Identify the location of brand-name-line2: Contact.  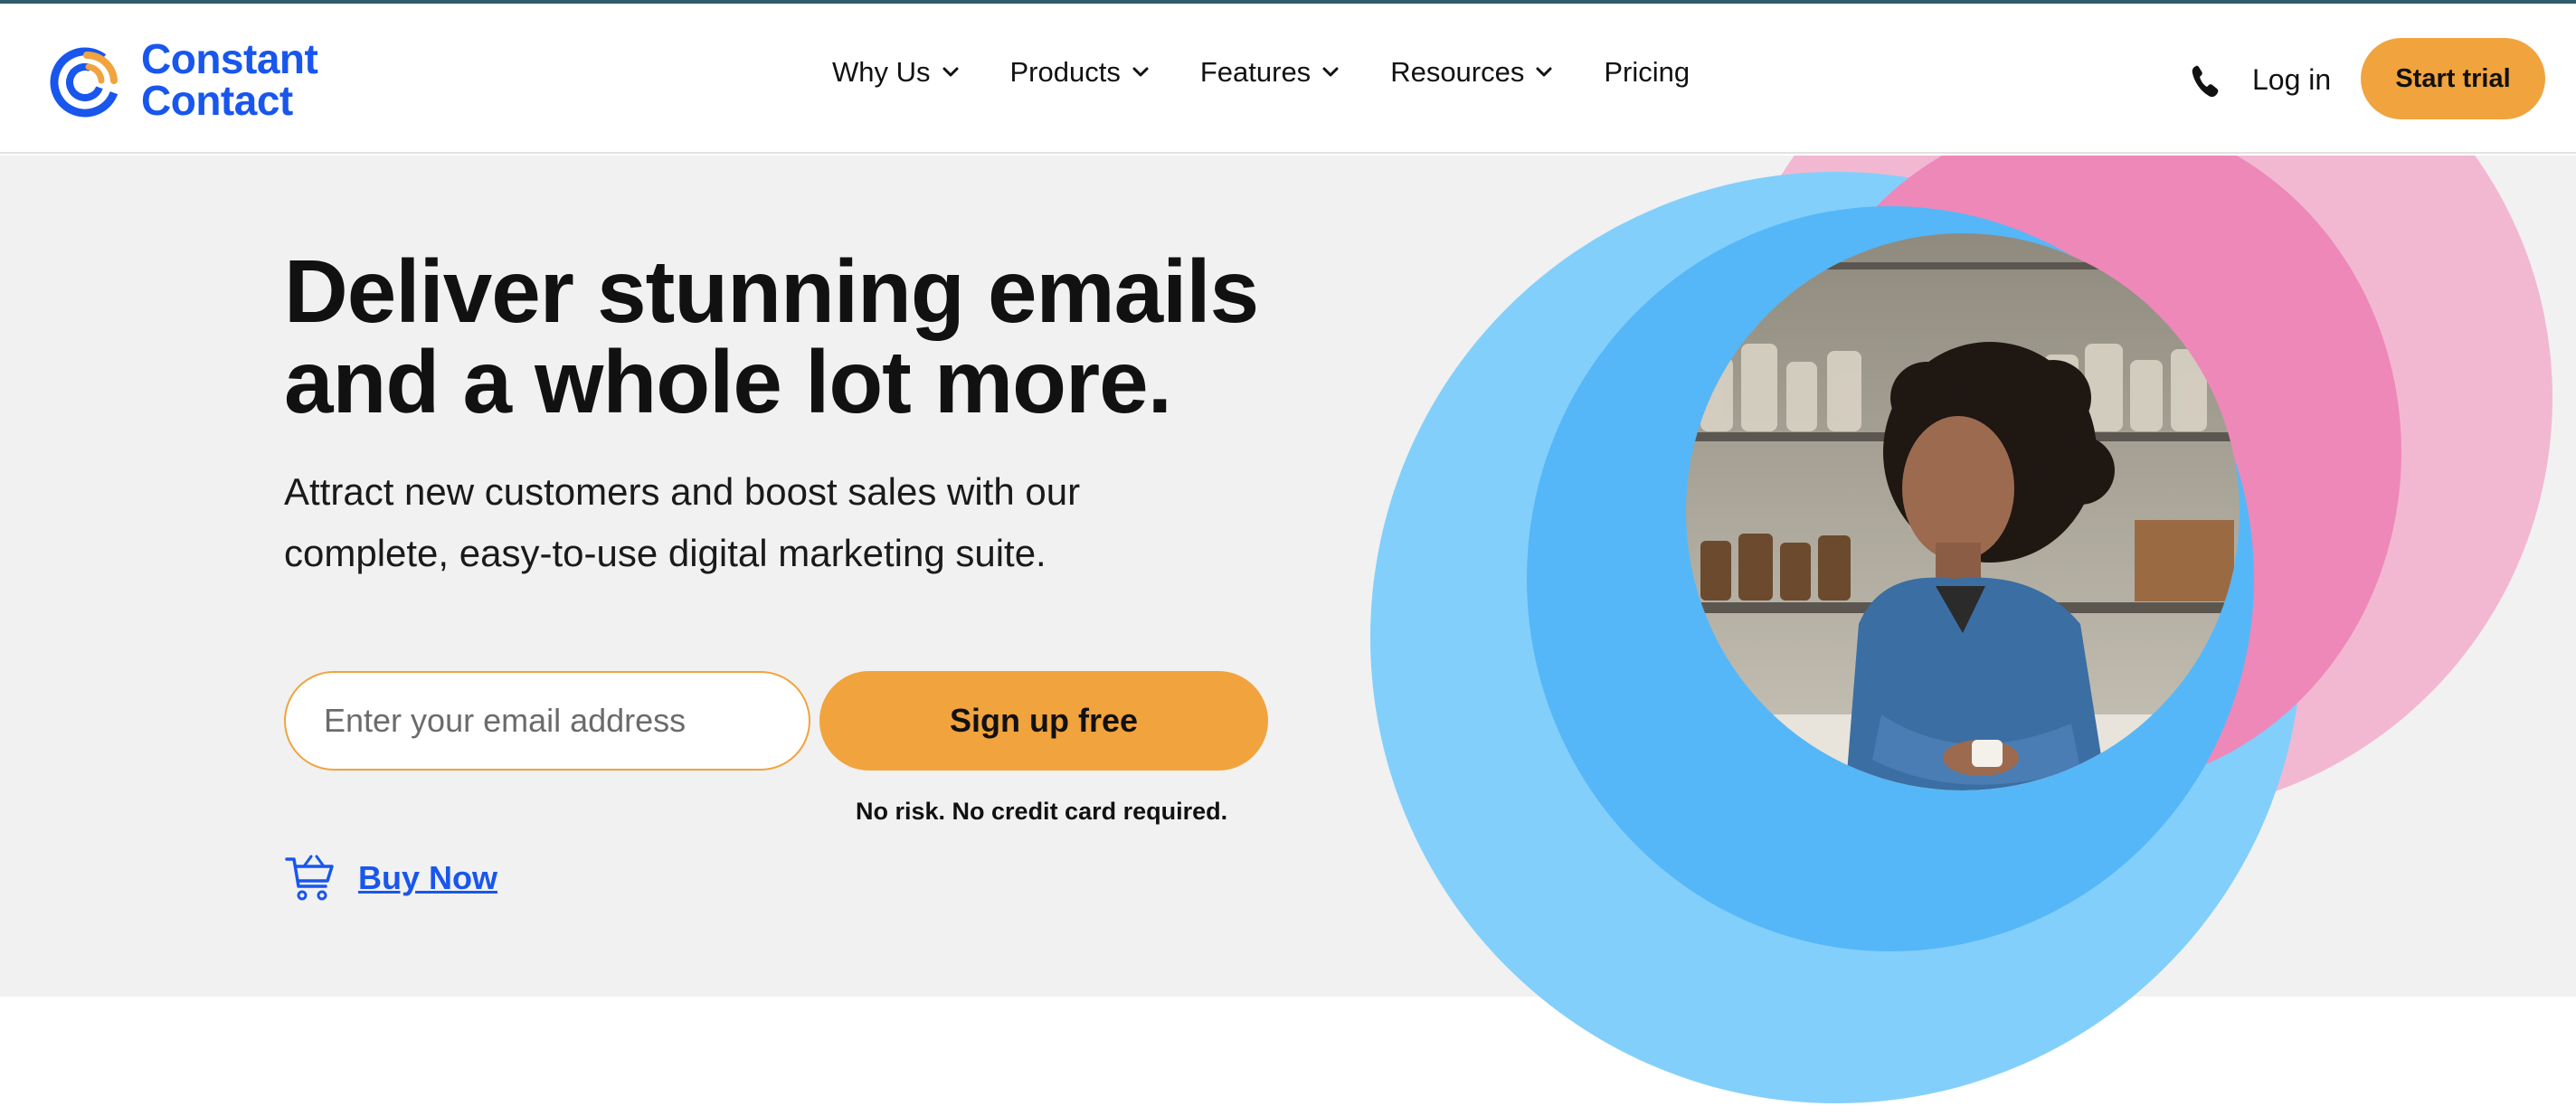
(217, 100).